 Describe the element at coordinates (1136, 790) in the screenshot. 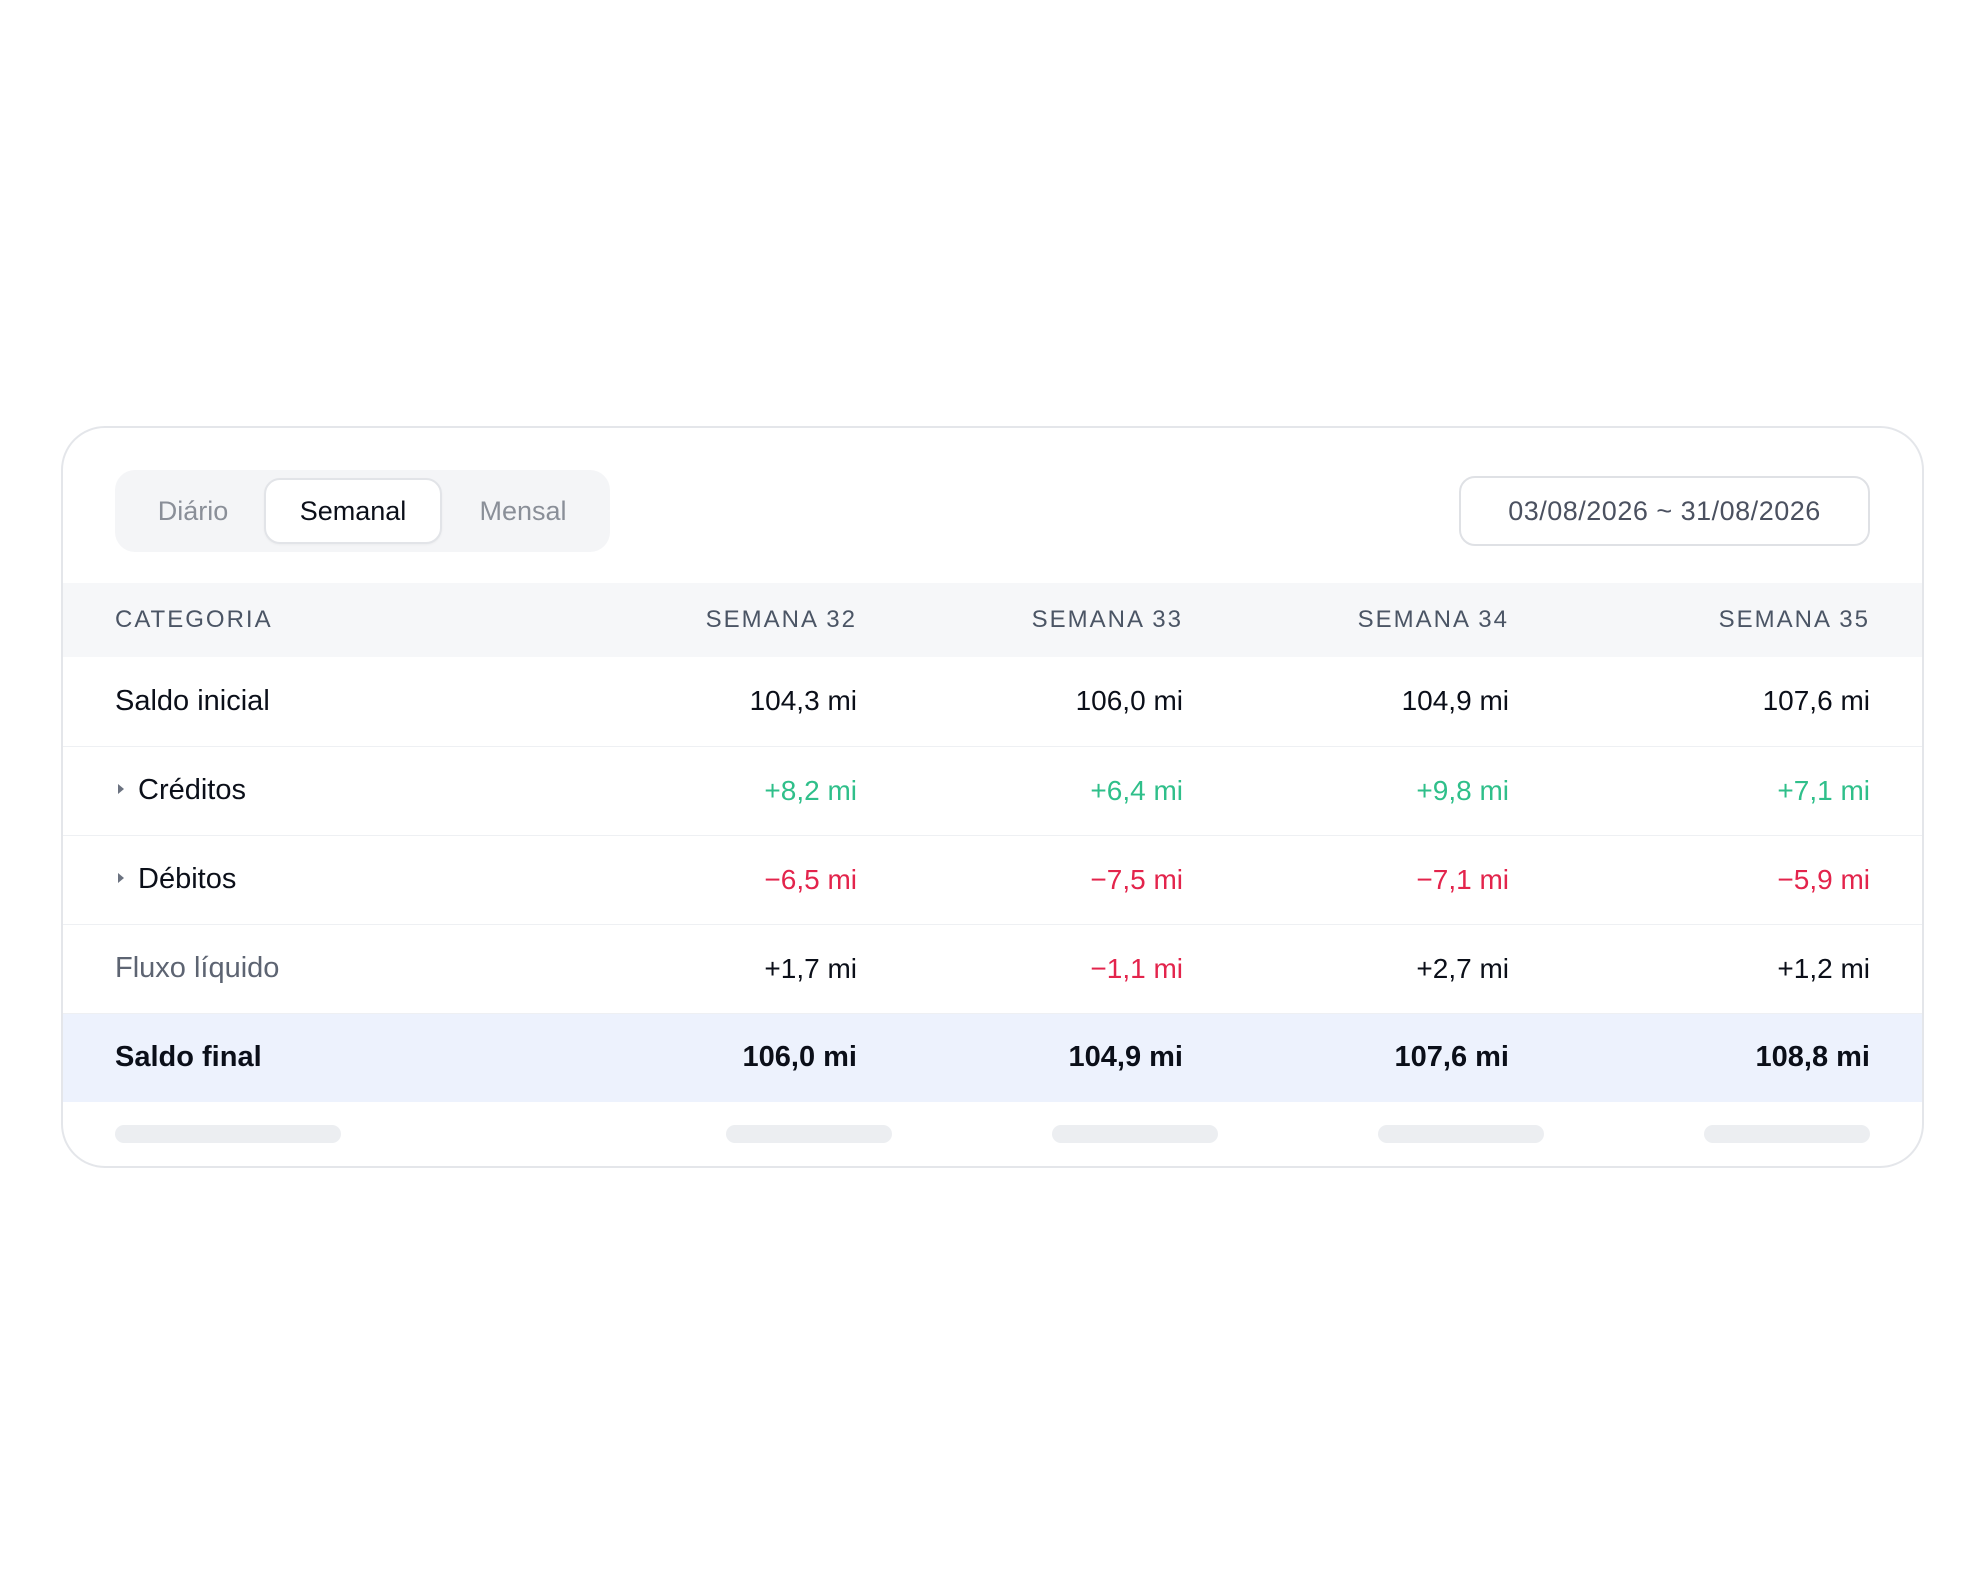

I see `table-cell: +6,4 mi` at that location.